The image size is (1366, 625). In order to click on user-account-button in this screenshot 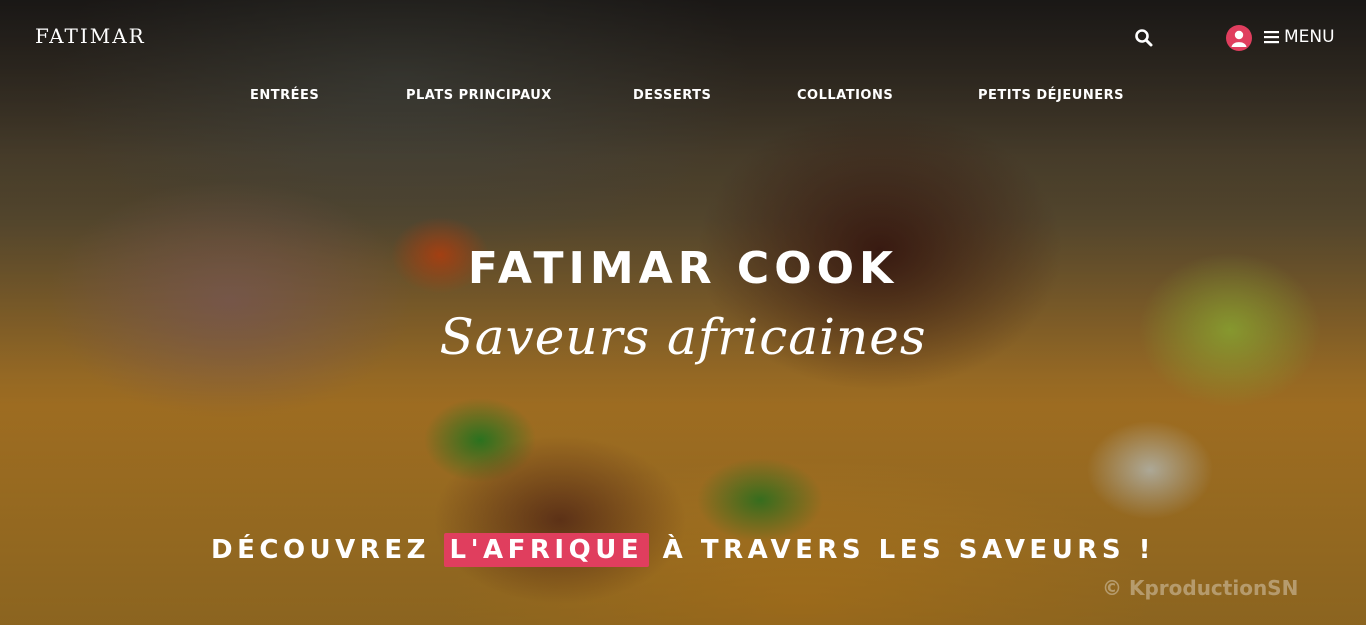, I will do `click(1239, 38)`.